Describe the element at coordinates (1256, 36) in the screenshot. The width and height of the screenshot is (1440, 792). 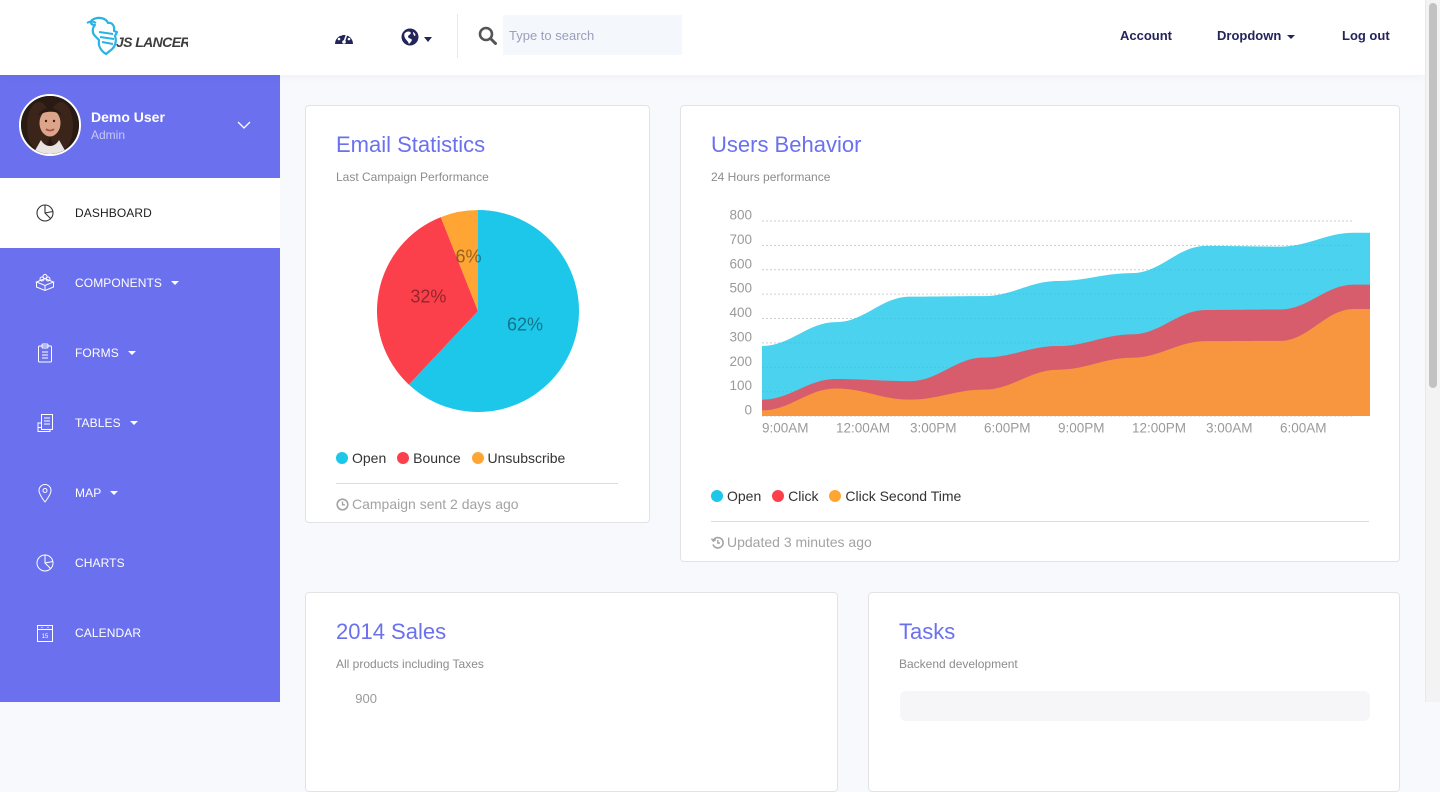
I see `dropdown-menu-toggle: Dropdown` at that location.